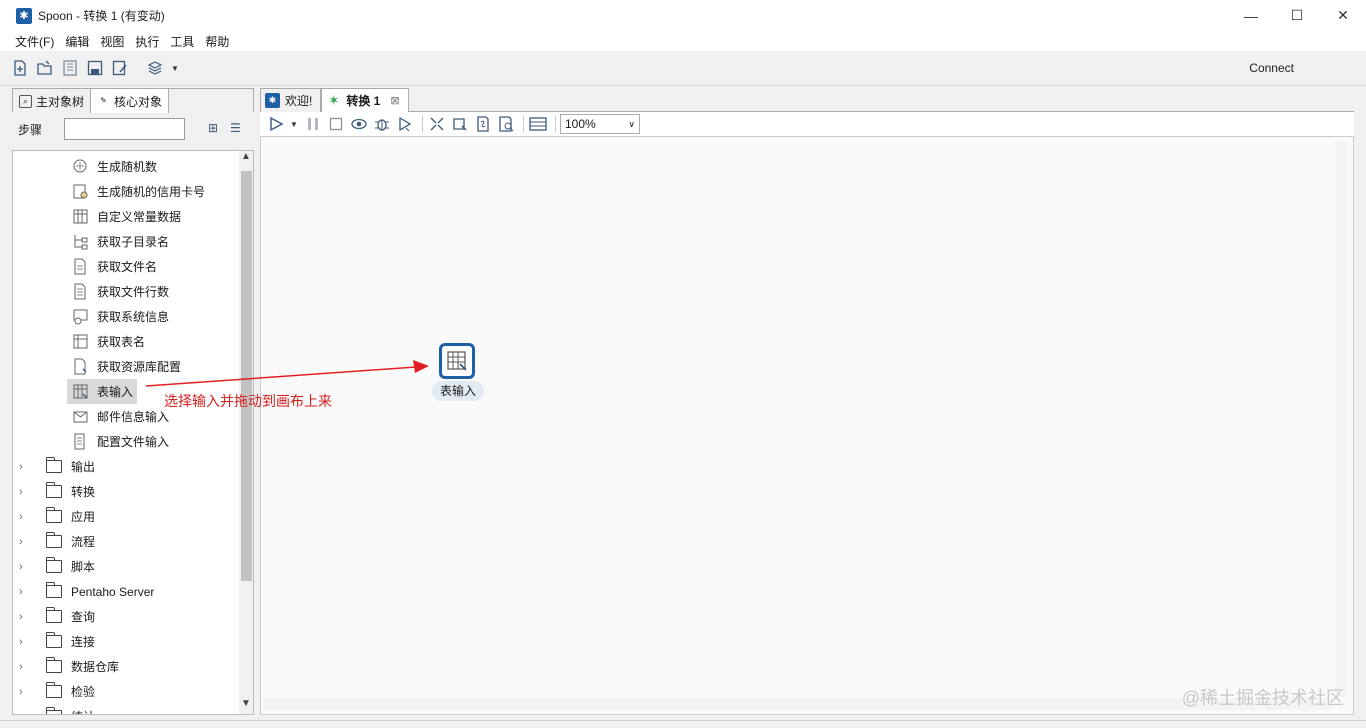 This screenshot has width=1366, height=728. Describe the element at coordinates (57, 566) in the screenshot. I see `tree-folder-script: › 脚本` at that location.